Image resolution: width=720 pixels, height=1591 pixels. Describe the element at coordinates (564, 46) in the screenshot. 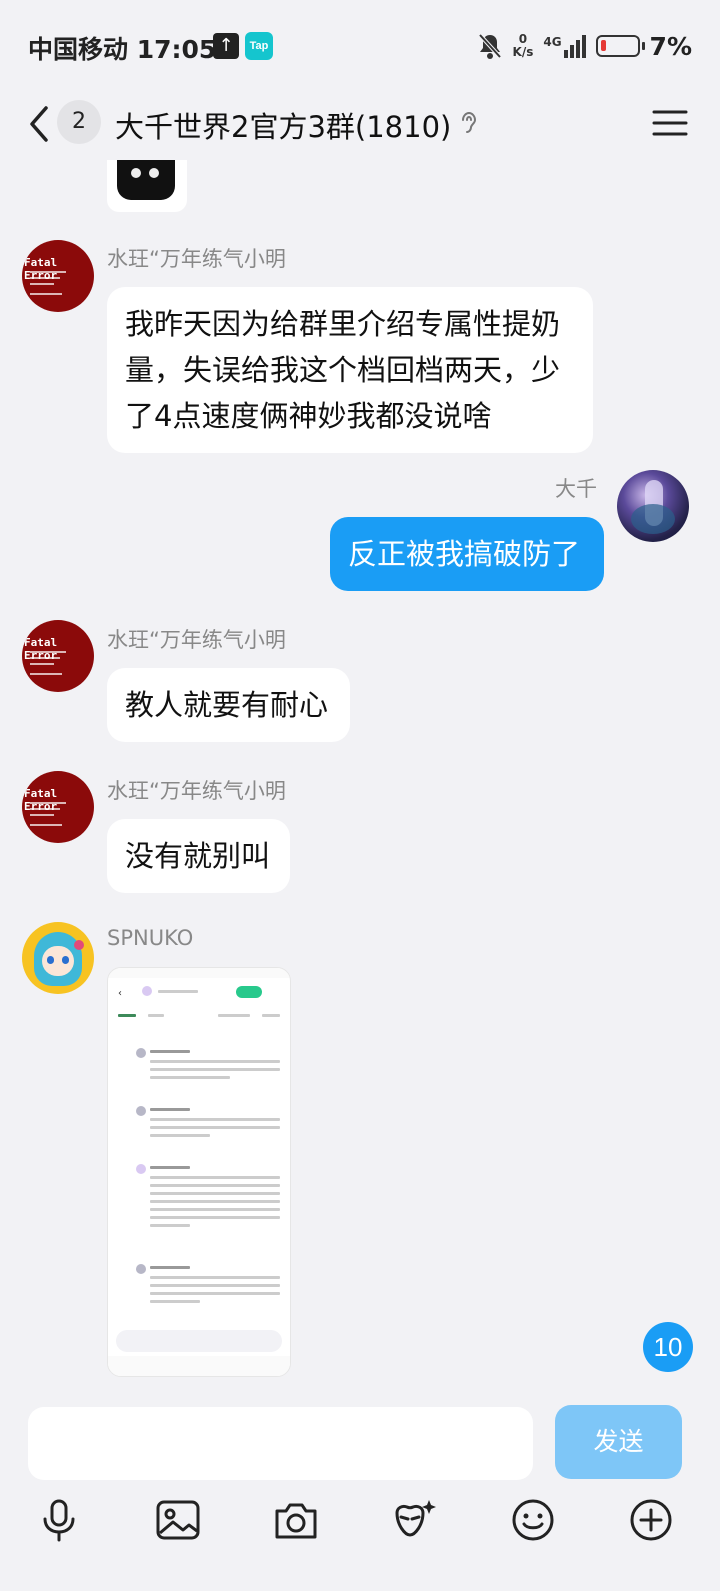

I see `signal-icon: 4G` at that location.